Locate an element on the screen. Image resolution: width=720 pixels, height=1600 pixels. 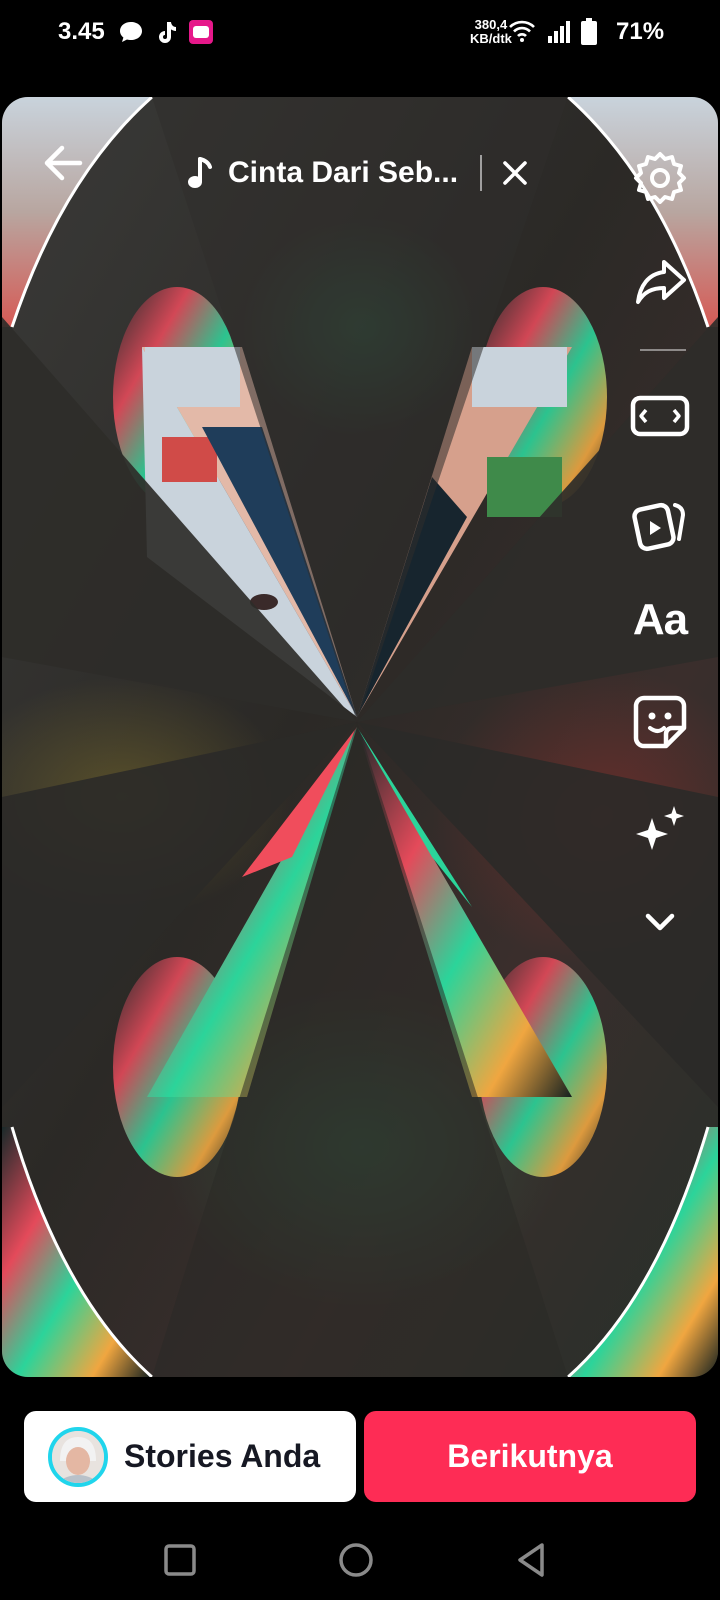
network-speed-unit: KB/dtk is located at coordinates (491, 38).